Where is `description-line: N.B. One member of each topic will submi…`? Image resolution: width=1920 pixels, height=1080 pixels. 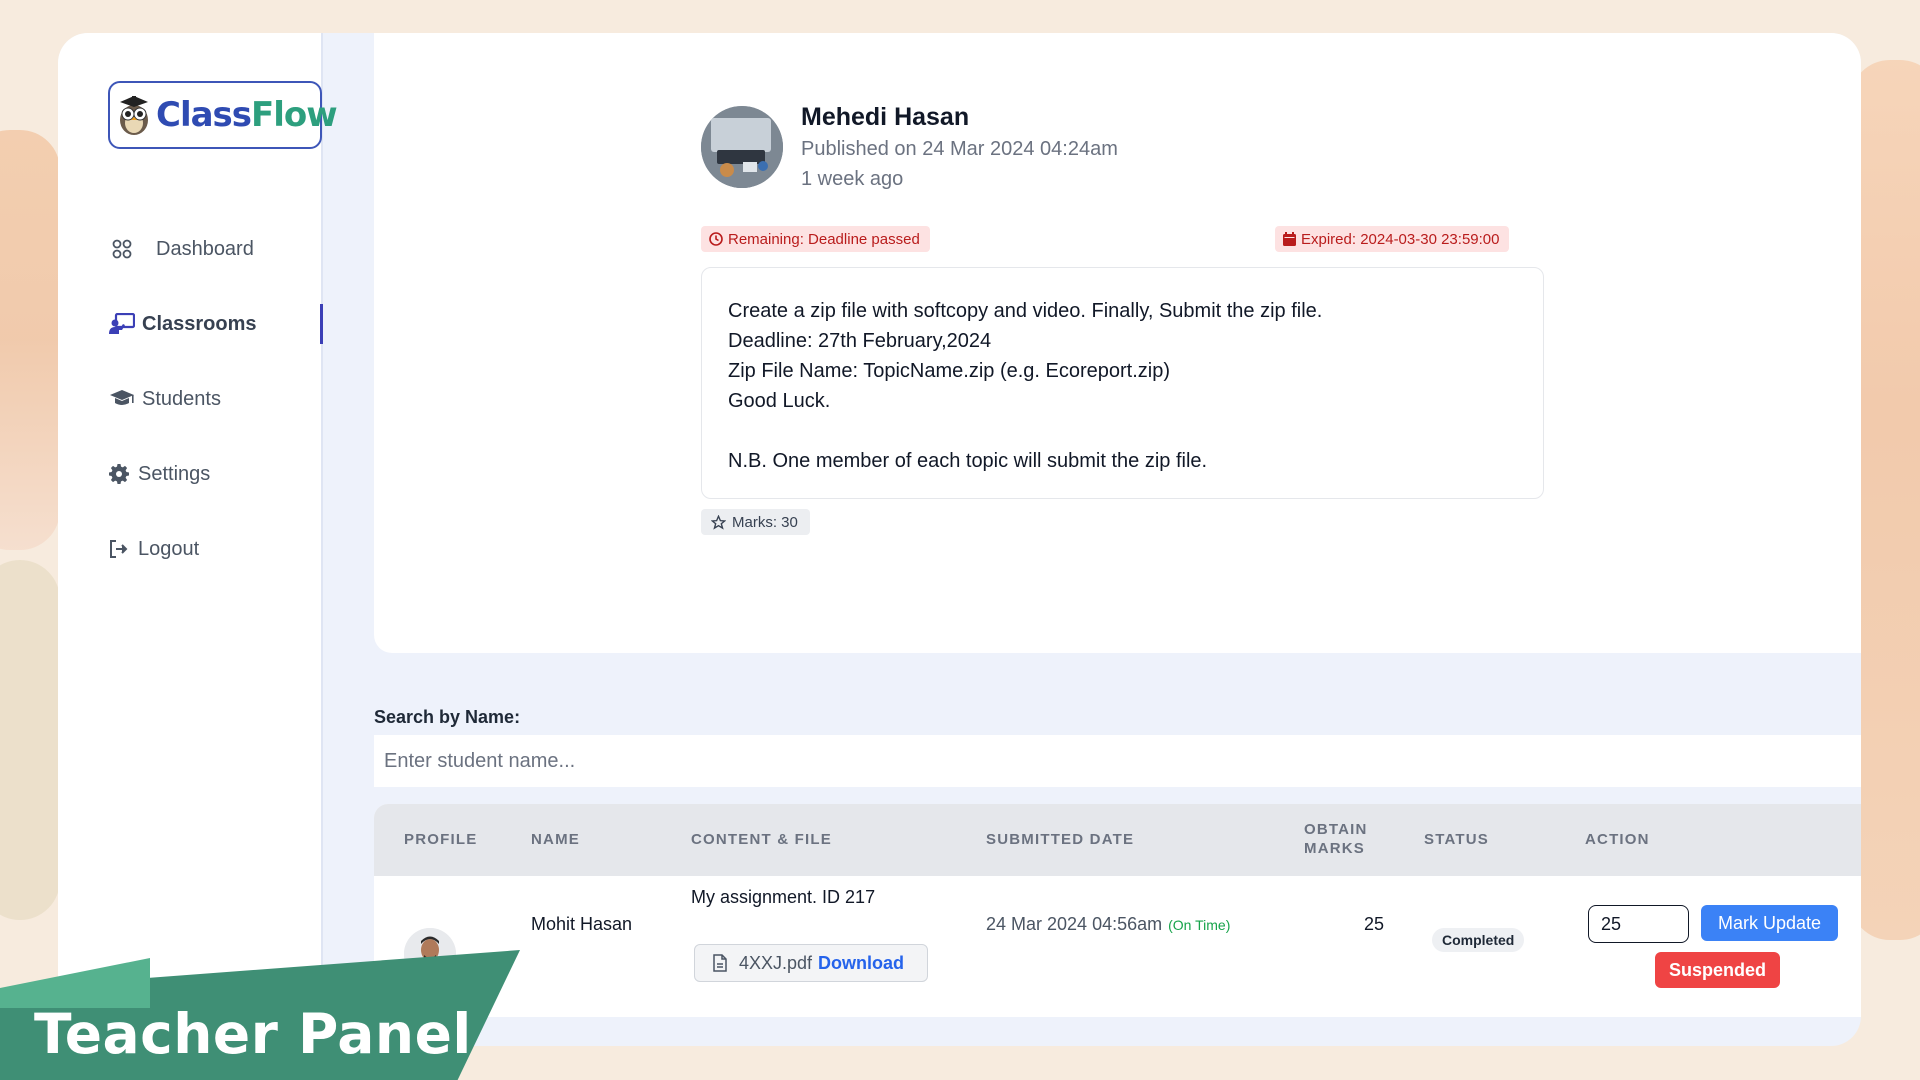 description-line: N.B. One member of each topic will submi… is located at coordinates (968, 461).